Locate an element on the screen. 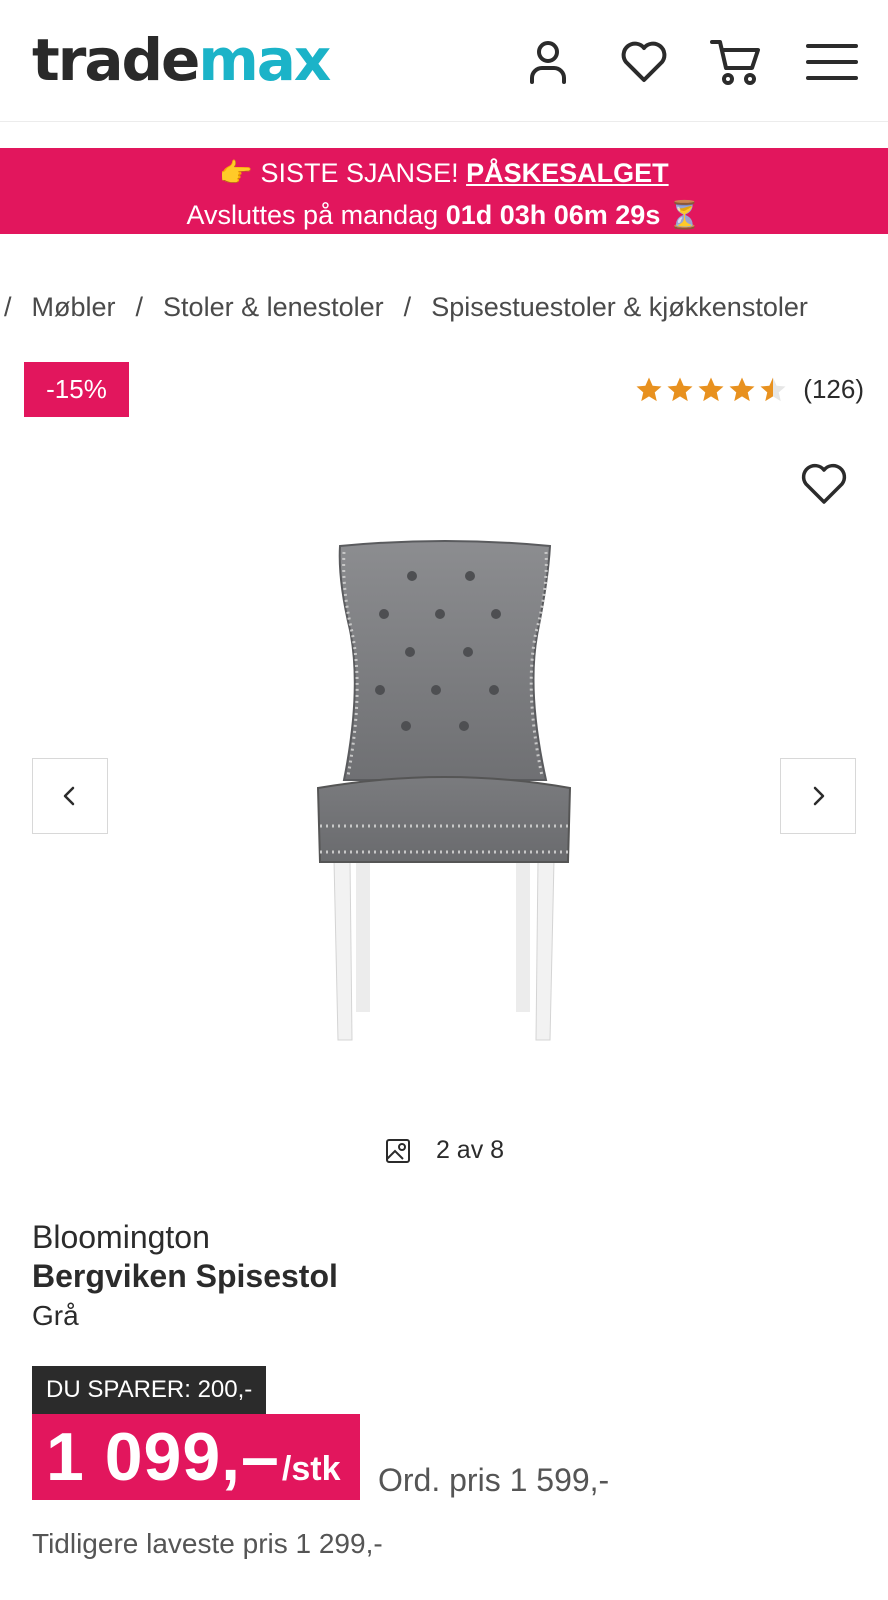 This screenshot has width=888, height=1600. heart-icon is located at coordinates (644, 62).